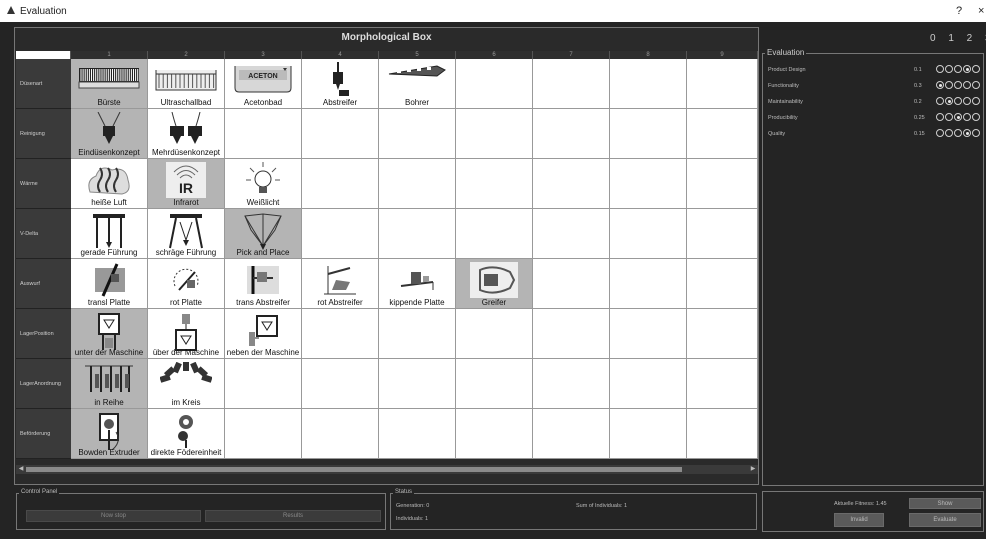 This screenshot has width=986, height=539. Describe the element at coordinates (186, 134) in the screenshot. I see `morph-cell: Mehrdüsenkonzept` at that location.